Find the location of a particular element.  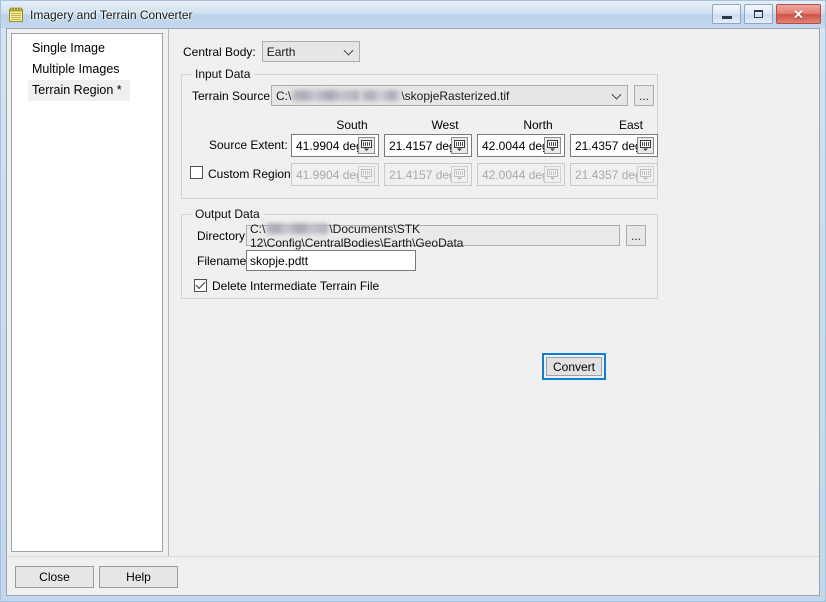

dialog-footer: Close Help is located at coordinates (413, 576).